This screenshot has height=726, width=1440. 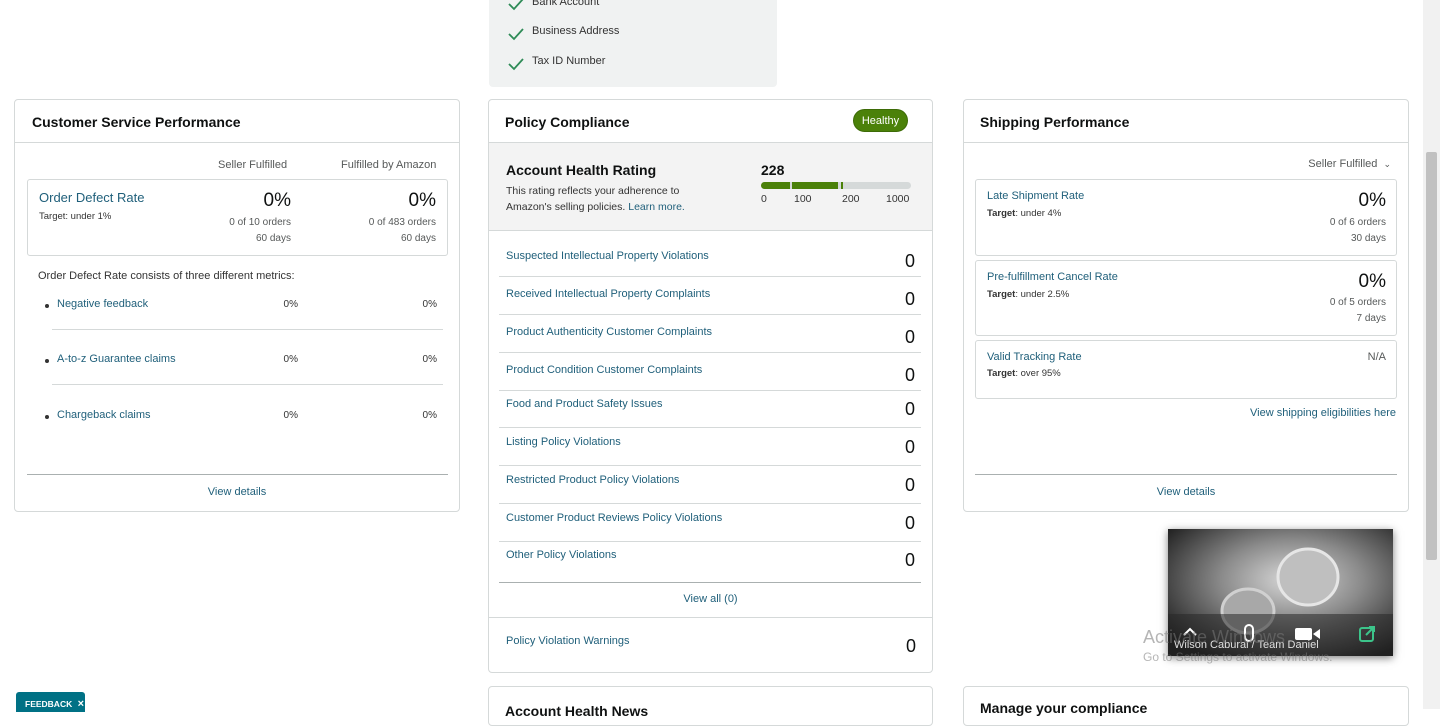 I want to click on ahr-gauge, so click(x=836, y=185).